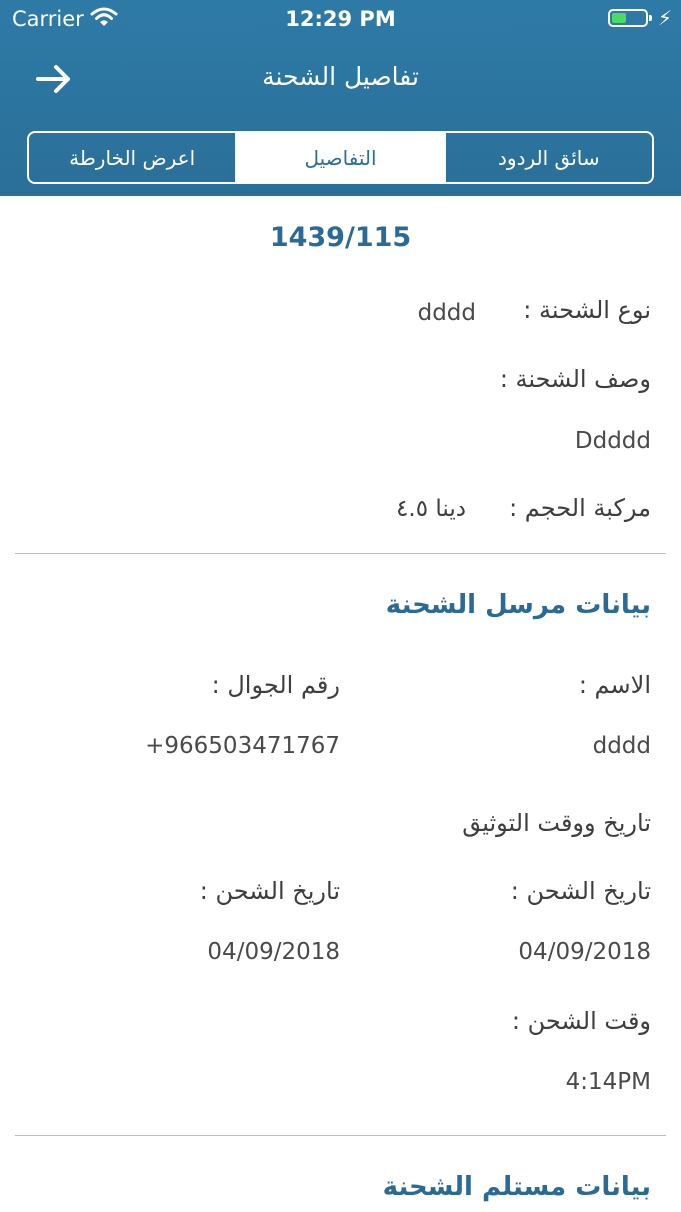 Image resolution: width=681 pixels, height=1212 pixels. Describe the element at coordinates (273, 952) in the screenshot. I see `ship-date-value-secondary: 04/09/2018` at that location.